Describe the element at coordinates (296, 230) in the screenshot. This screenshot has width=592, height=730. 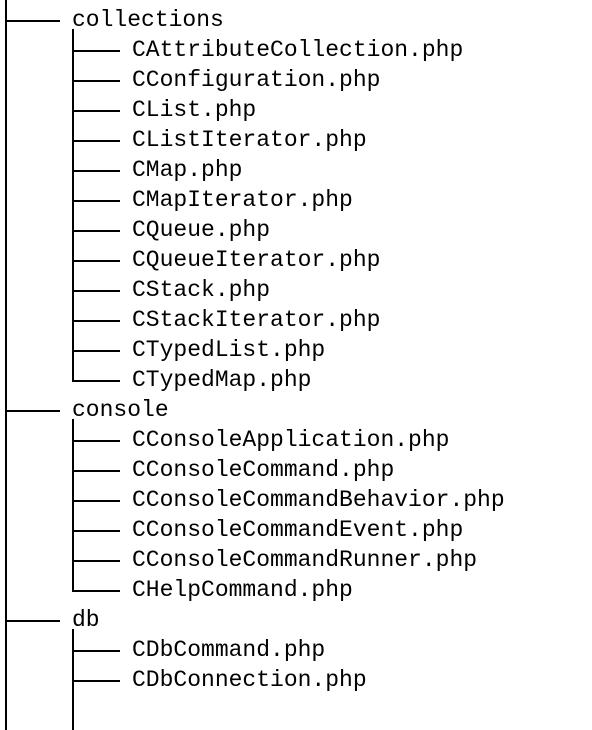
I see `file-row: CQueue.php` at that location.